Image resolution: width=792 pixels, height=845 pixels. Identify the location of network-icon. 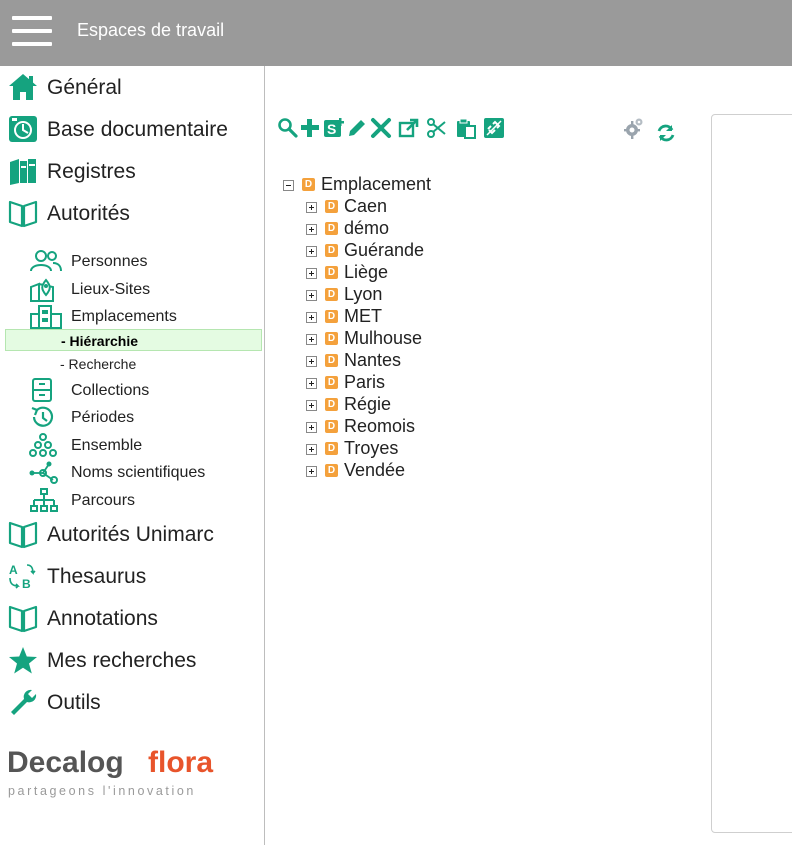
(46, 472).